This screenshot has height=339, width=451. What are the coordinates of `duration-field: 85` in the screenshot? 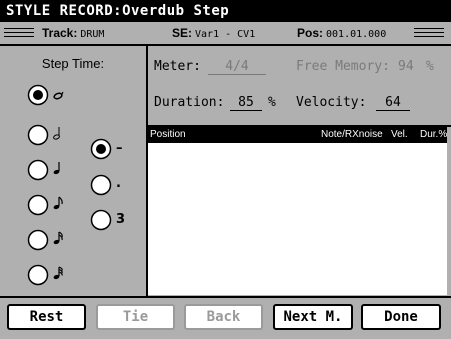 It's located at (246, 103).